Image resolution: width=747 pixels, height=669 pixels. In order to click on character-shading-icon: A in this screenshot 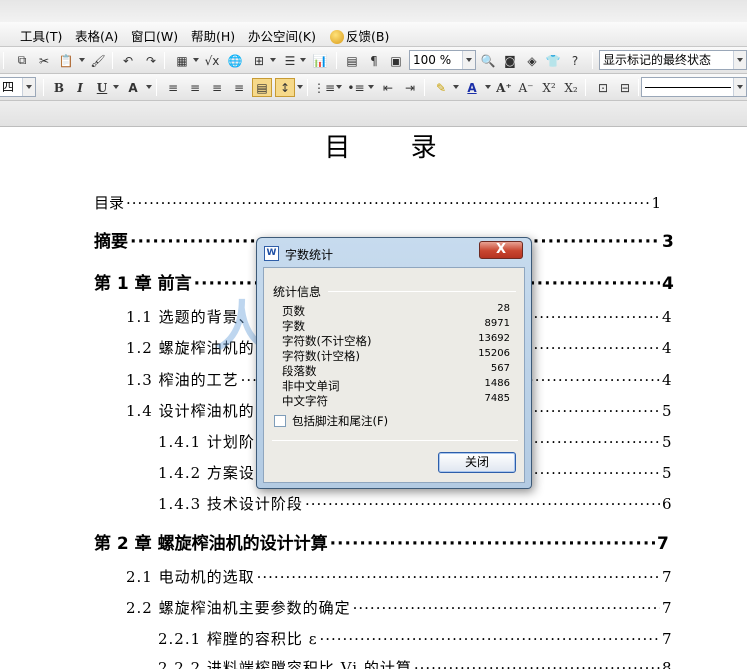, I will do `click(133, 87)`.